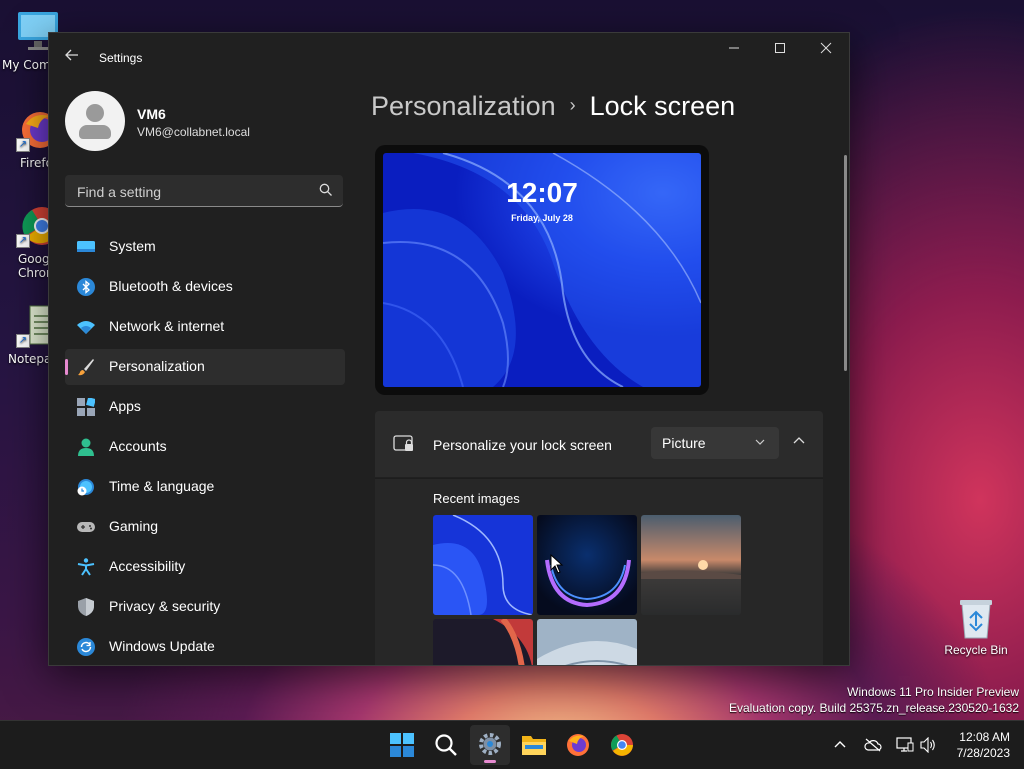  Describe the element at coordinates (715, 443) in the screenshot. I see `lock-screen-background-dropdown: Picture` at that location.